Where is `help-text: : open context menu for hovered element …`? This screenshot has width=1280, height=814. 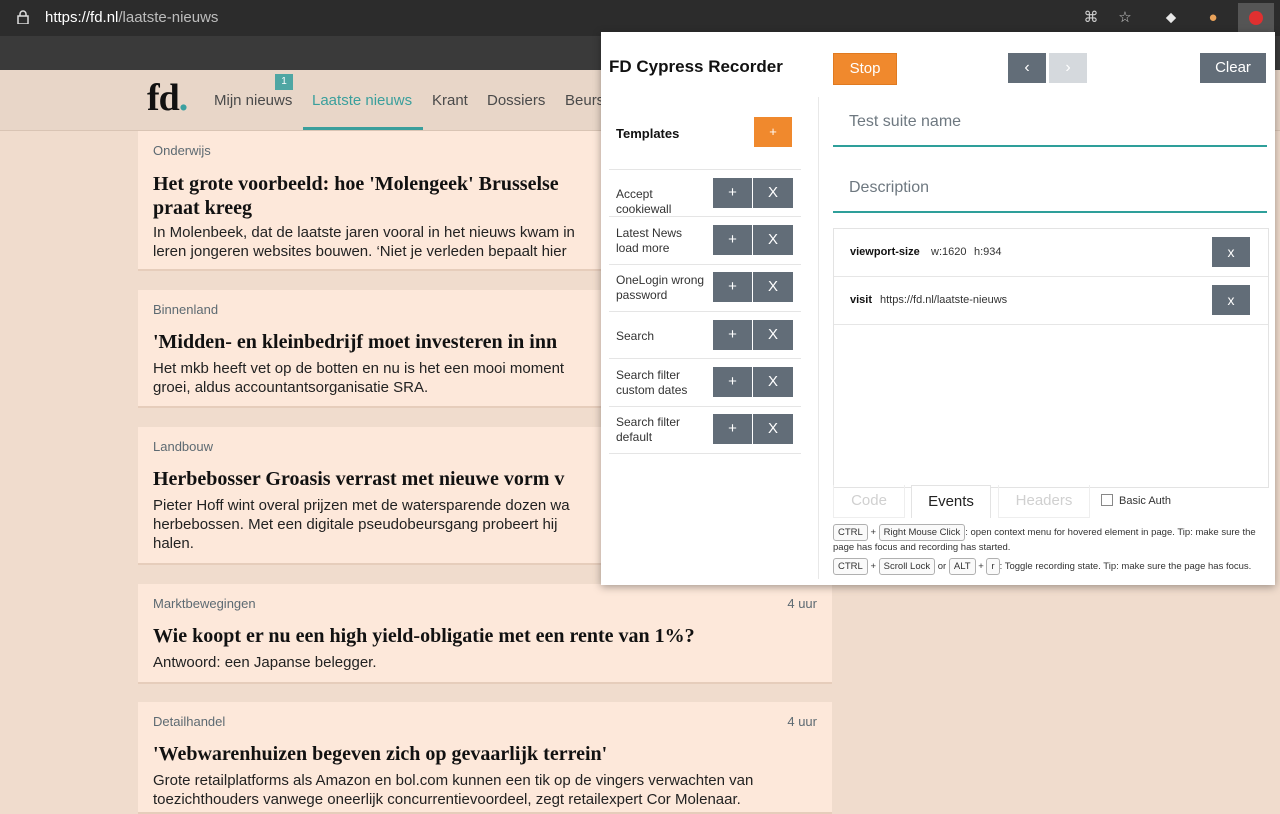 help-text: : open context menu for hovered element … is located at coordinates (1110, 532).